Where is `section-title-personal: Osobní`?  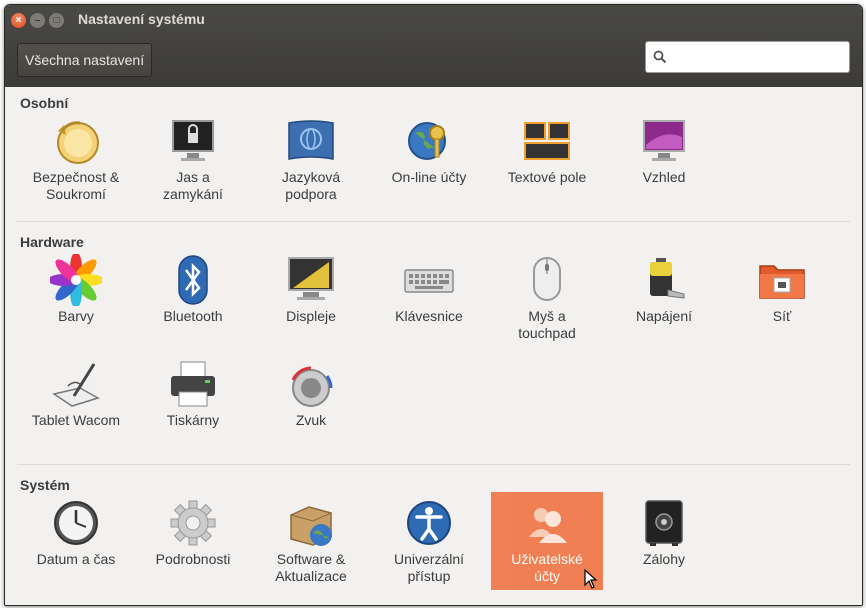 section-title-personal: Osobní is located at coordinates (44, 103).